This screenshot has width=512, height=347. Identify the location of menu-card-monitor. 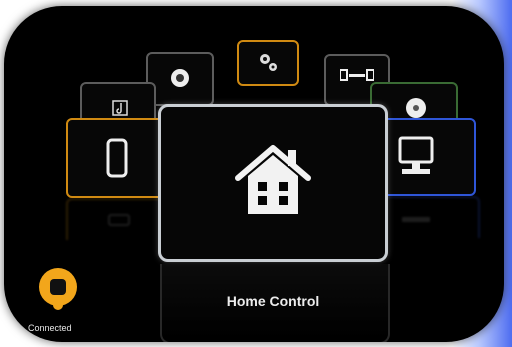
(426, 157).